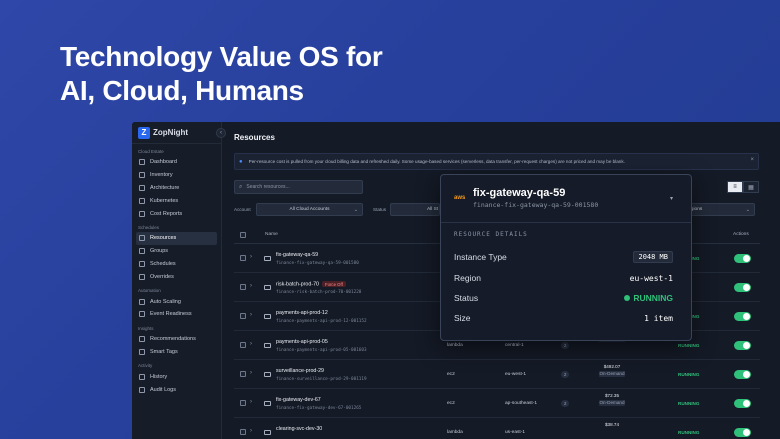  Describe the element at coordinates (176, 213) in the screenshot. I see `sidebar-item-cost-reports: Cost Reports` at that location.